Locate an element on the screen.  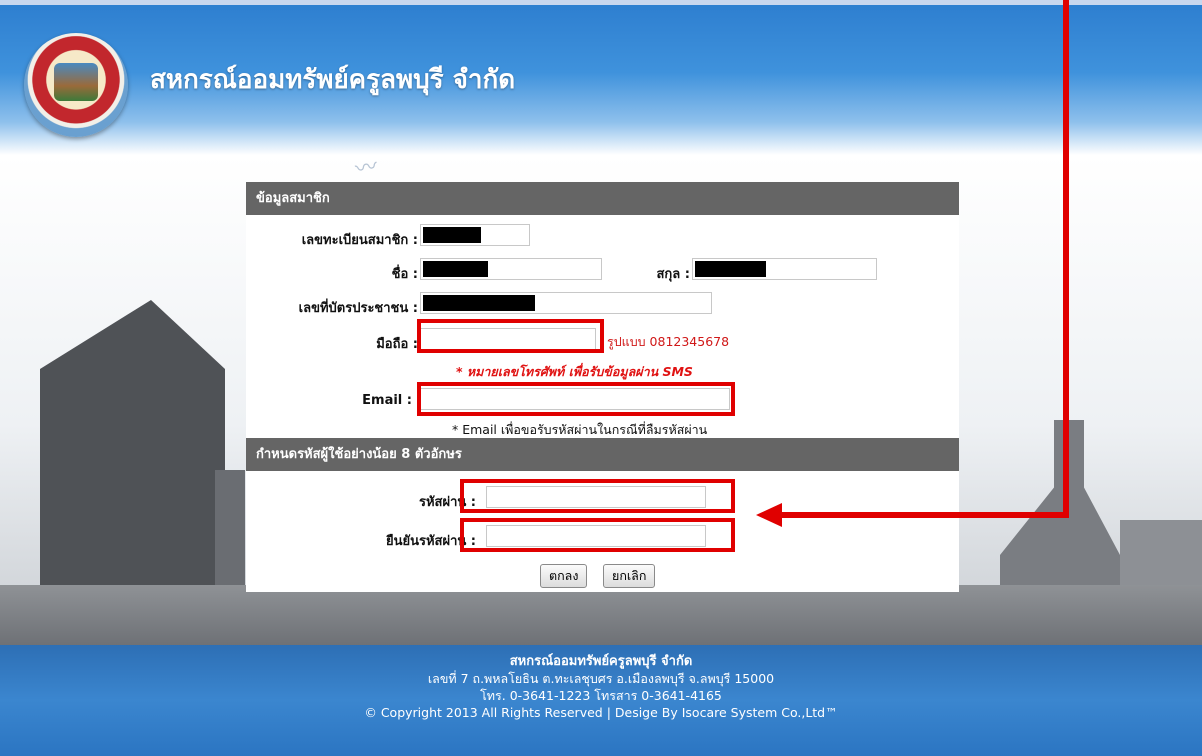
password-label: รหัสผ่าน : is located at coordinates (447, 502).